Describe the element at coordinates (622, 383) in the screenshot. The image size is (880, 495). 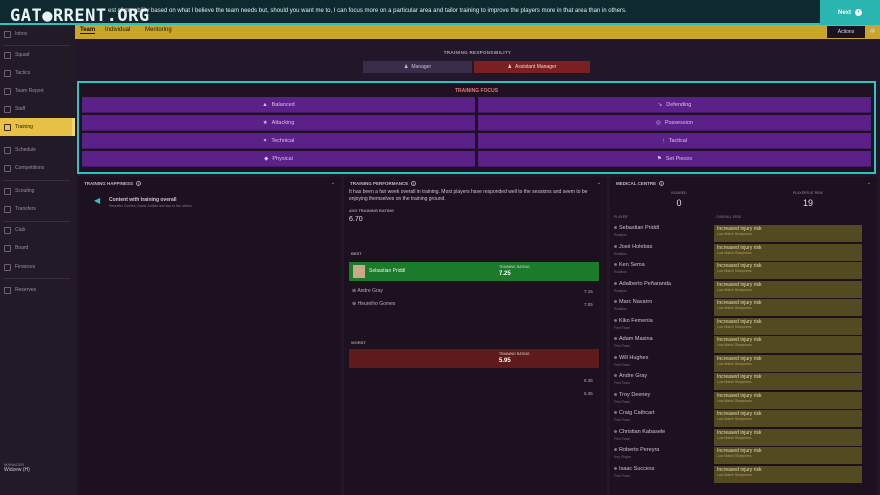
I see `player-role: First Team` at that location.